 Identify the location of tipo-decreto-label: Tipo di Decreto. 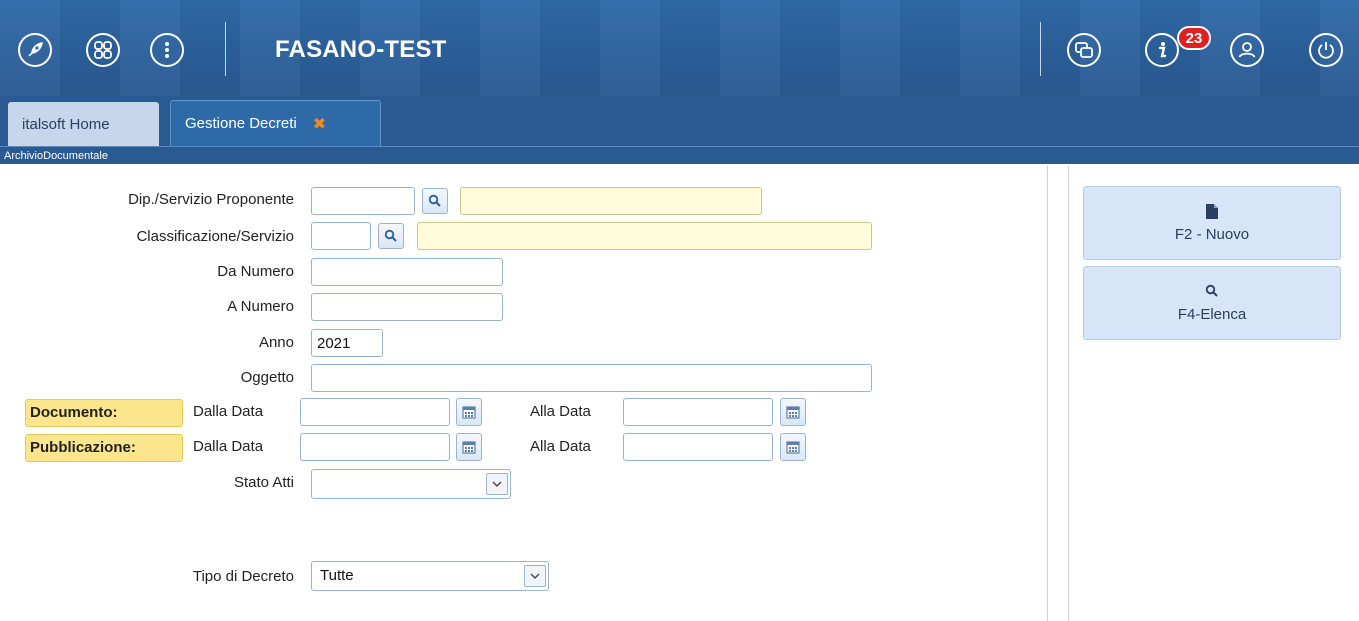
(243, 576).